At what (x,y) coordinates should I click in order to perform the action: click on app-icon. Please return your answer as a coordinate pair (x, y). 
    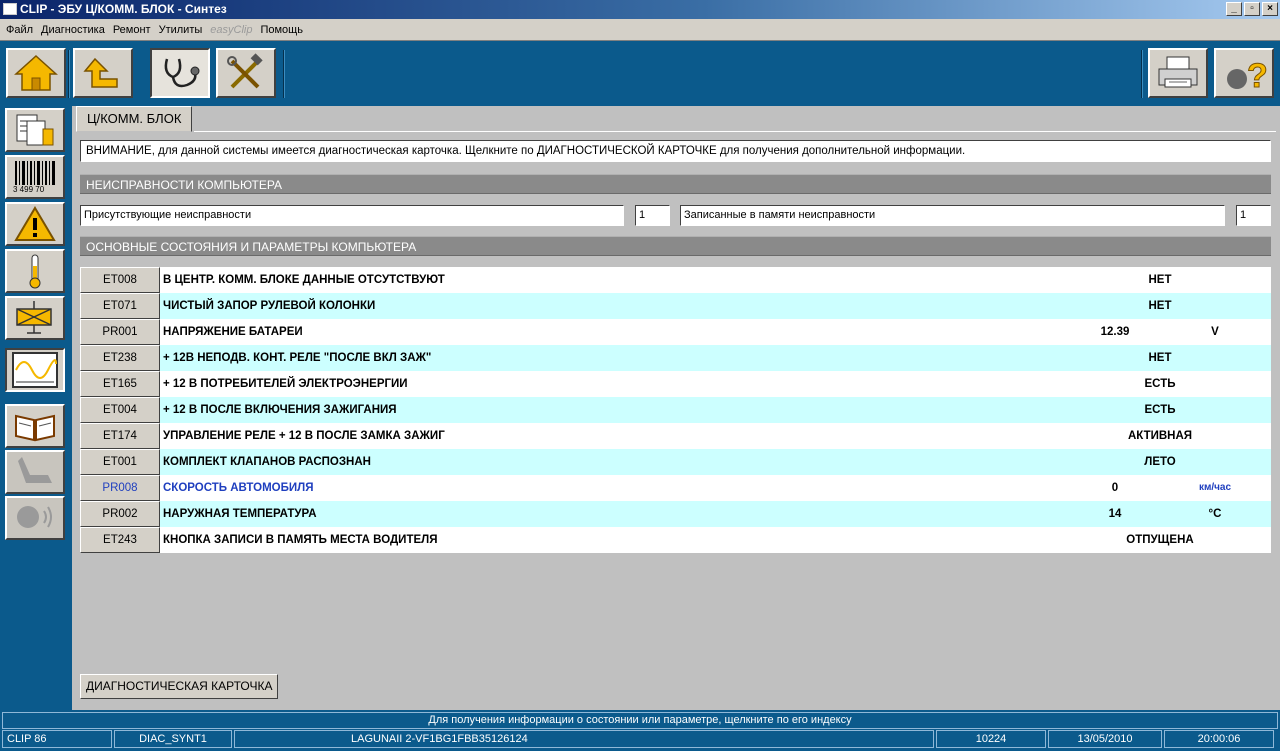
    Looking at the image, I should click on (10, 9).